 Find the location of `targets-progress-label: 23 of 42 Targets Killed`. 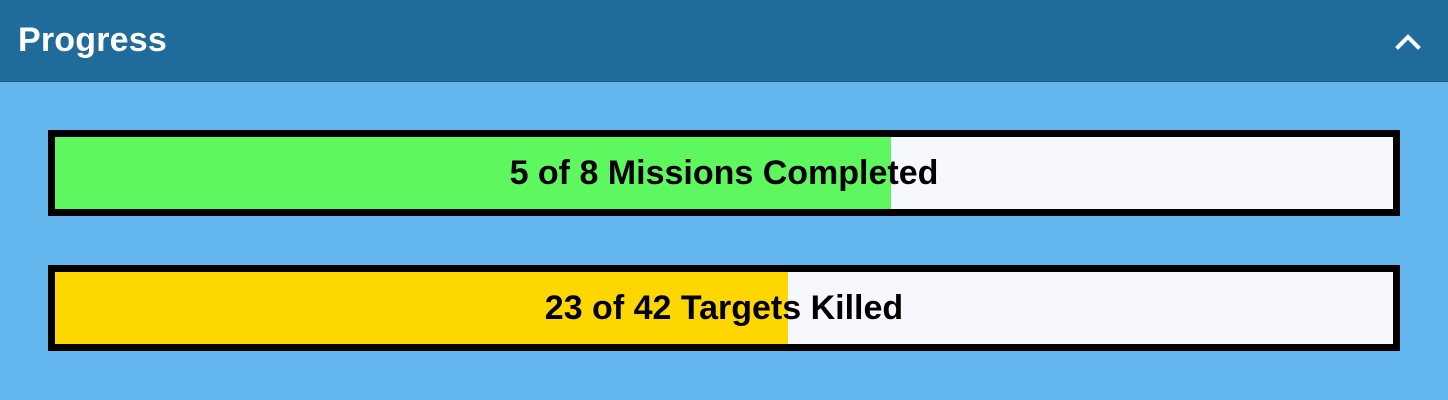

targets-progress-label: 23 of 42 Targets Killed is located at coordinates (724, 307).